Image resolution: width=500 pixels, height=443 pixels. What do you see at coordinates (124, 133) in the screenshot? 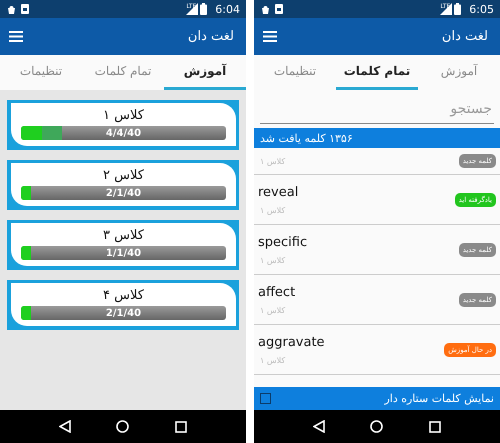
I see `progress-label: 4/4/40` at bounding box center [124, 133].